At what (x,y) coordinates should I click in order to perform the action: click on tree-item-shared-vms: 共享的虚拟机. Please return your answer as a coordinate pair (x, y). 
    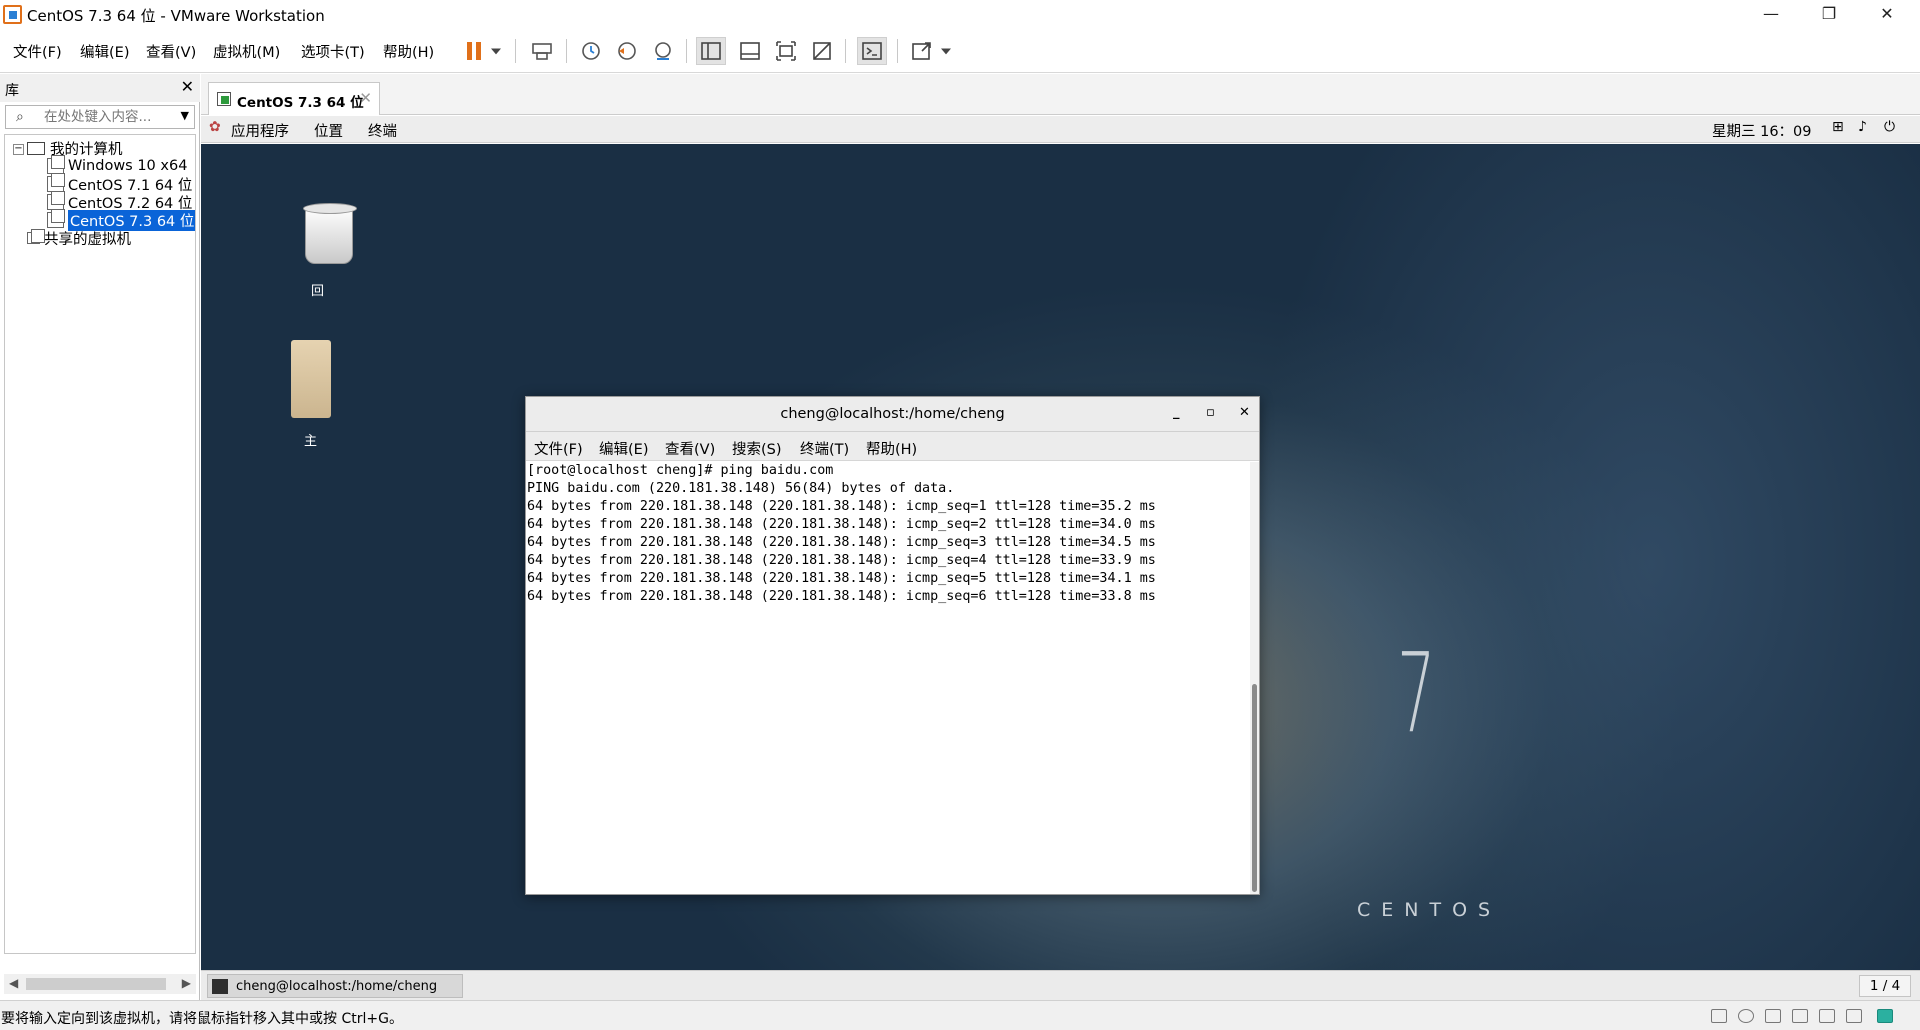
    Looking at the image, I should click on (79, 238).